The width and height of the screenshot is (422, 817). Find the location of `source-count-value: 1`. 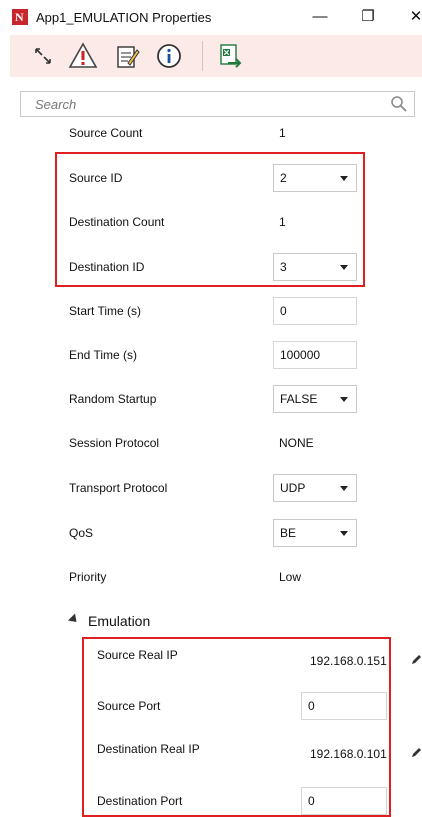

source-count-value: 1 is located at coordinates (282, 133).